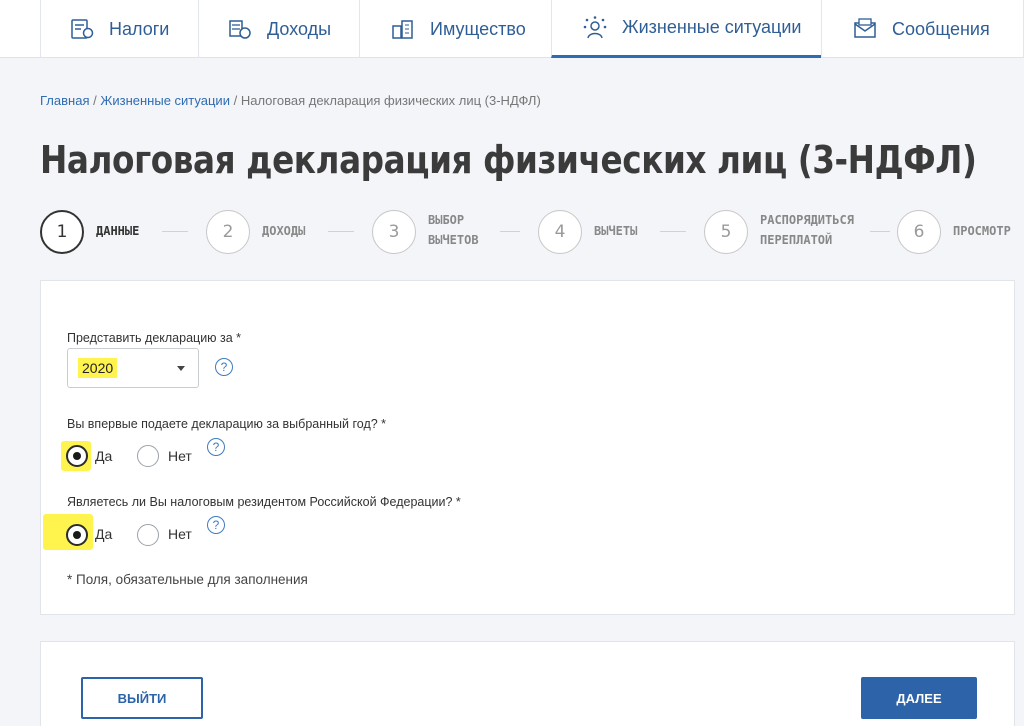  Describe the element at coordinates (527, 683) in the screenshot. I see `actions-card: ВЫЙТИ ДАЛЕЕ` at that location.